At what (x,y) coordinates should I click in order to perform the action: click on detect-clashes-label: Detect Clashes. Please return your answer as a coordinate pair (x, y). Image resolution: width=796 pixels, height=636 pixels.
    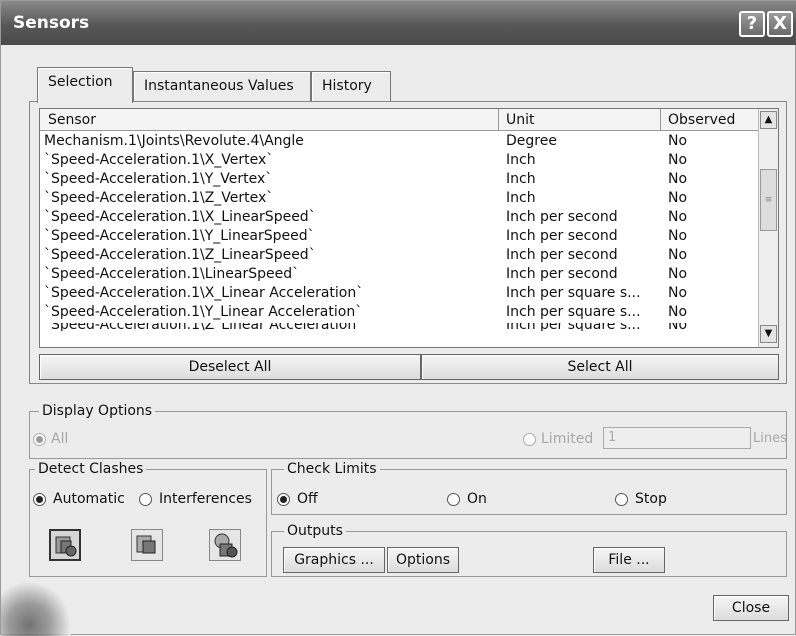
    Looking at the image, I should click on (91, 469).